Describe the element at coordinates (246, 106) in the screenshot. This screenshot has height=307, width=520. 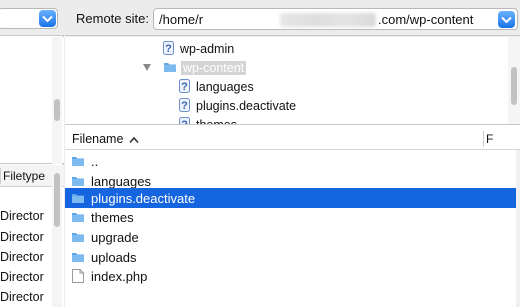
I see `tree-item-label: plugins.deactivate` at that location.